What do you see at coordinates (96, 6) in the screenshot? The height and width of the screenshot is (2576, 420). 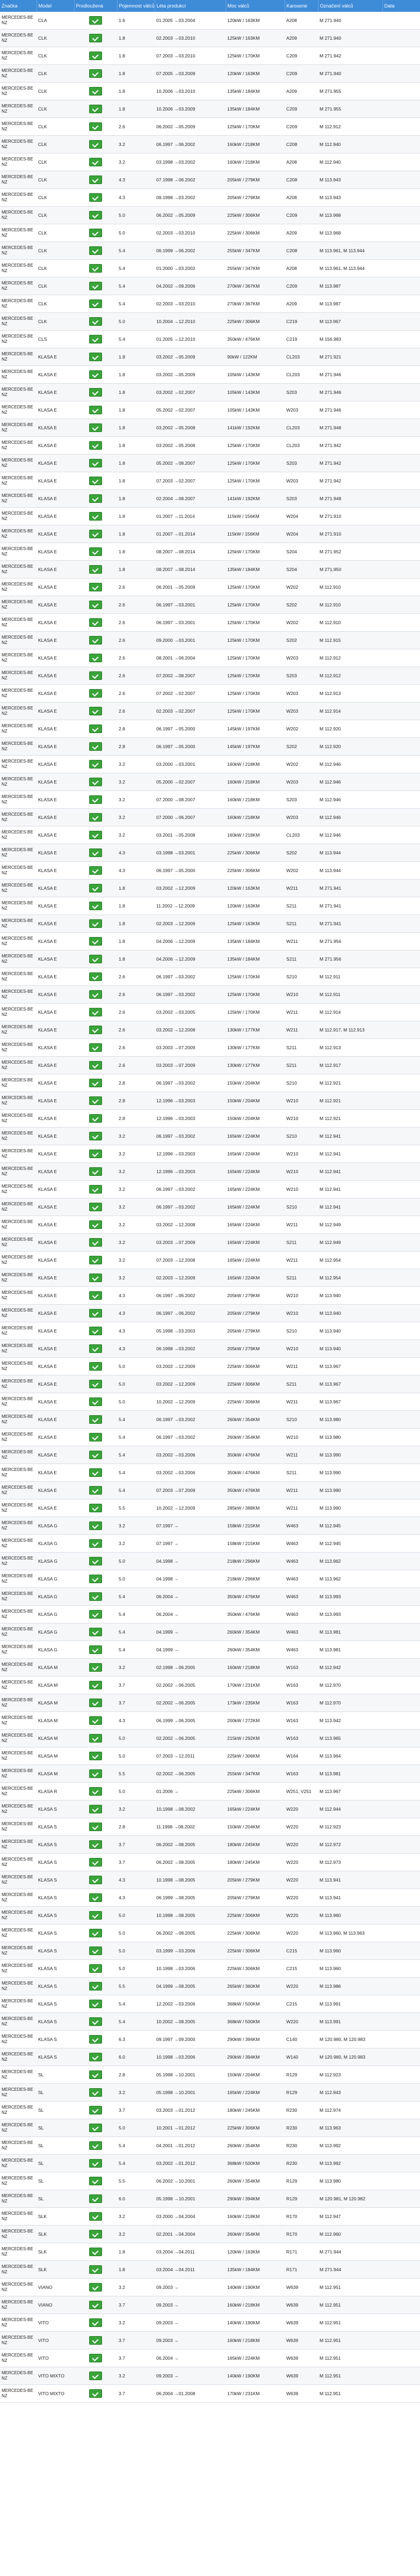 I see `header-fit: Prodloužená` at bounding box center [96, 6].